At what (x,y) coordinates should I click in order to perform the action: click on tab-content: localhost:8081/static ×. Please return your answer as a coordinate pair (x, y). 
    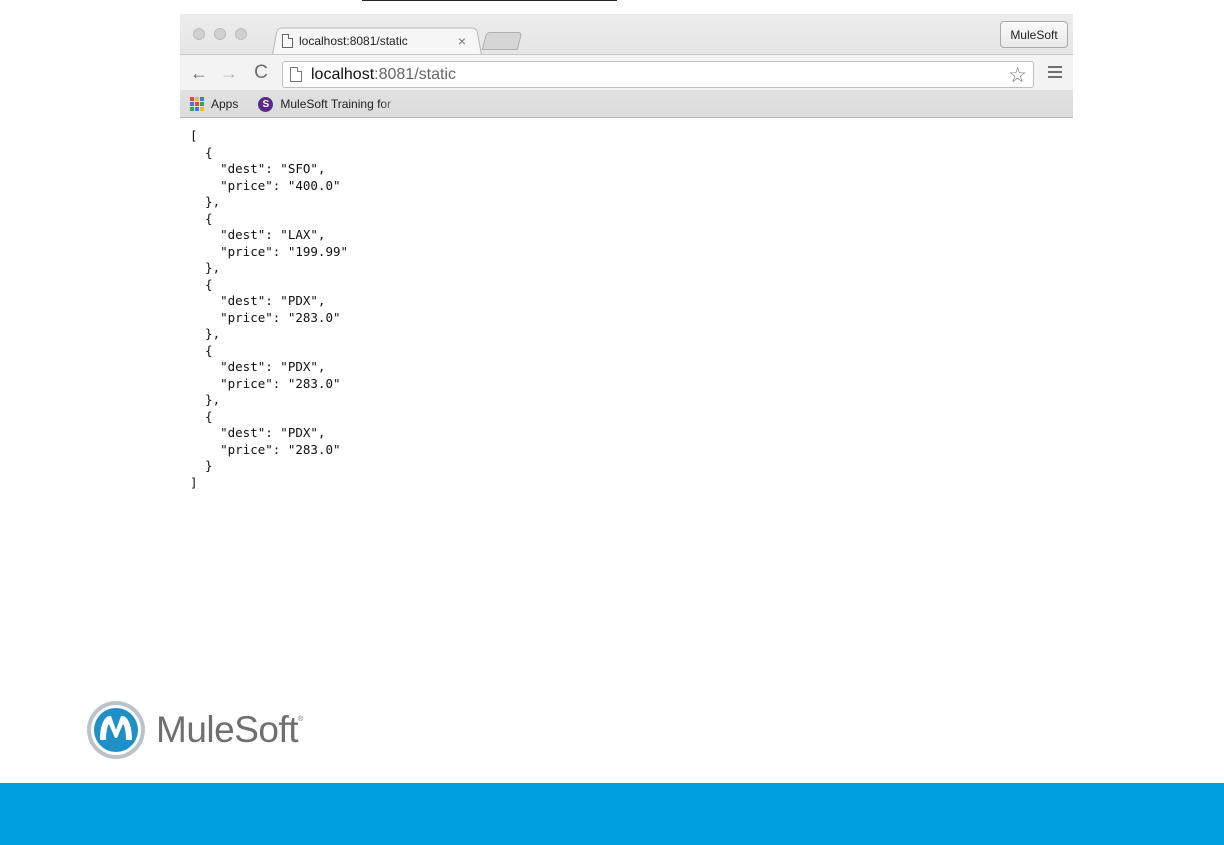
    Looking at the image, I should click on (380, 41).